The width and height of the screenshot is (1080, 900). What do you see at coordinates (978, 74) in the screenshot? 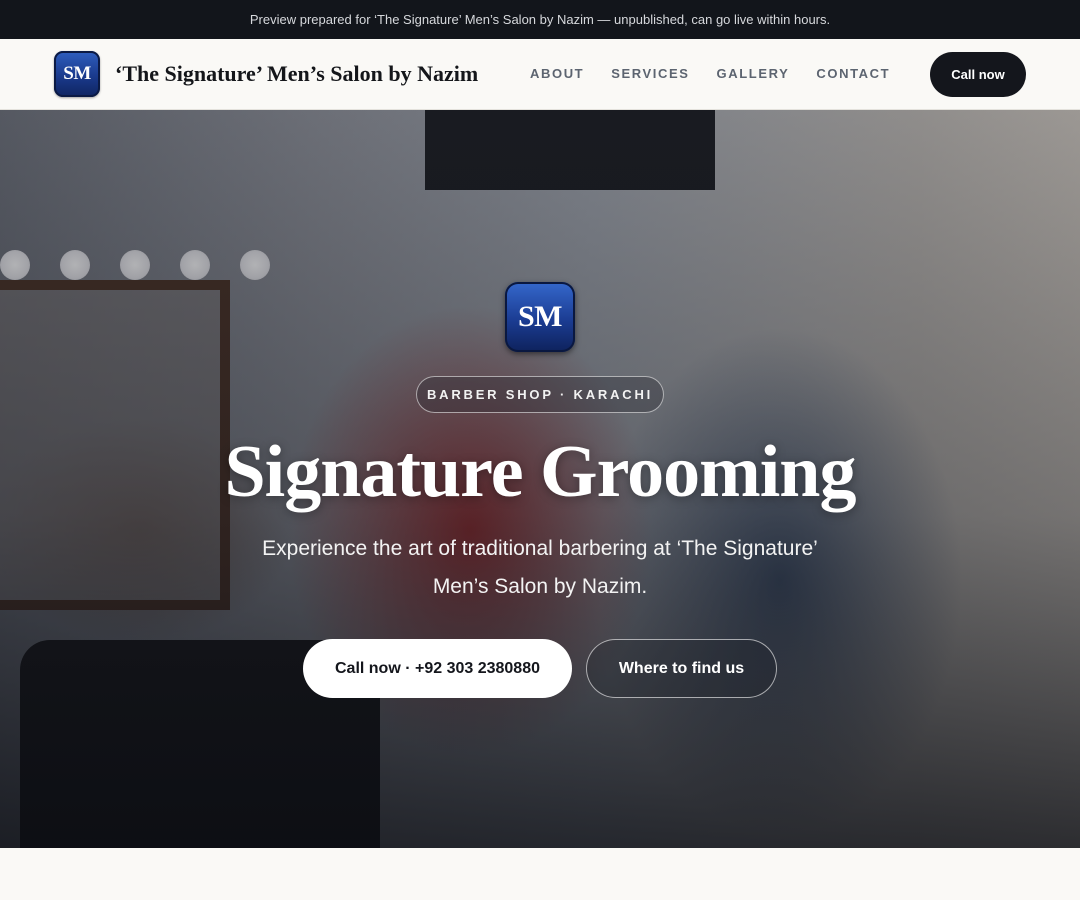
I see `call-now-button: Call now` at bounding box center [978, 74].